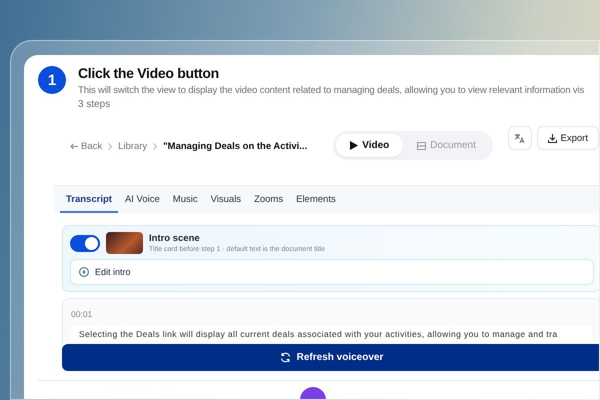  I want to click on document-icon, so click(421, 146).